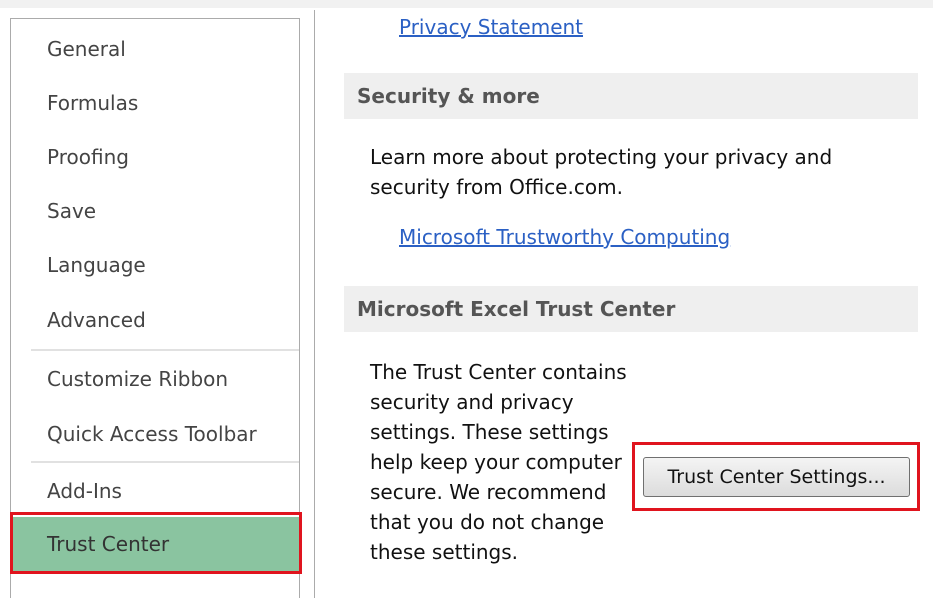 The width and height of the screenshot is (933, 598). Describe the element at coordinates (138, 379) in the screenshot. I see `nav-item-label: Customize Ribbon` at that location.